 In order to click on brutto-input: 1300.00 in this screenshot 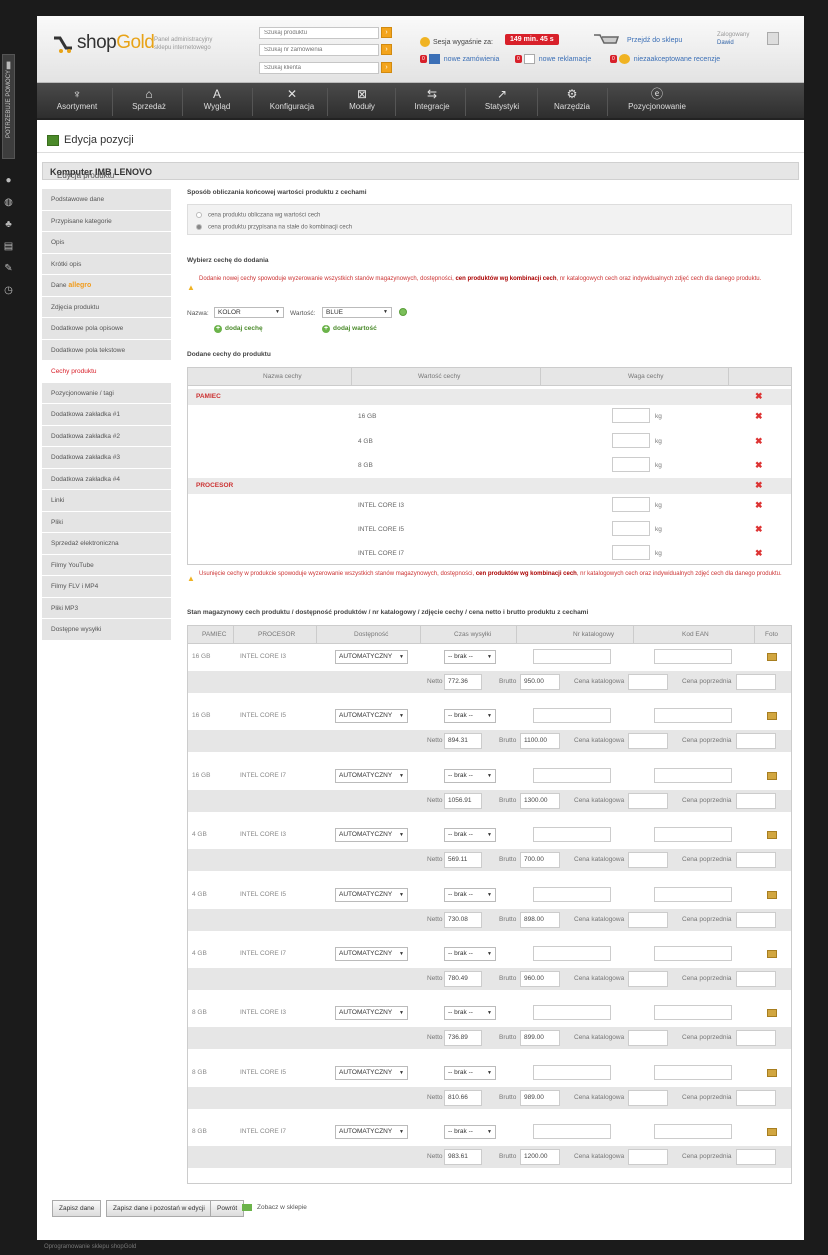, I will do `click(540, 801)`.